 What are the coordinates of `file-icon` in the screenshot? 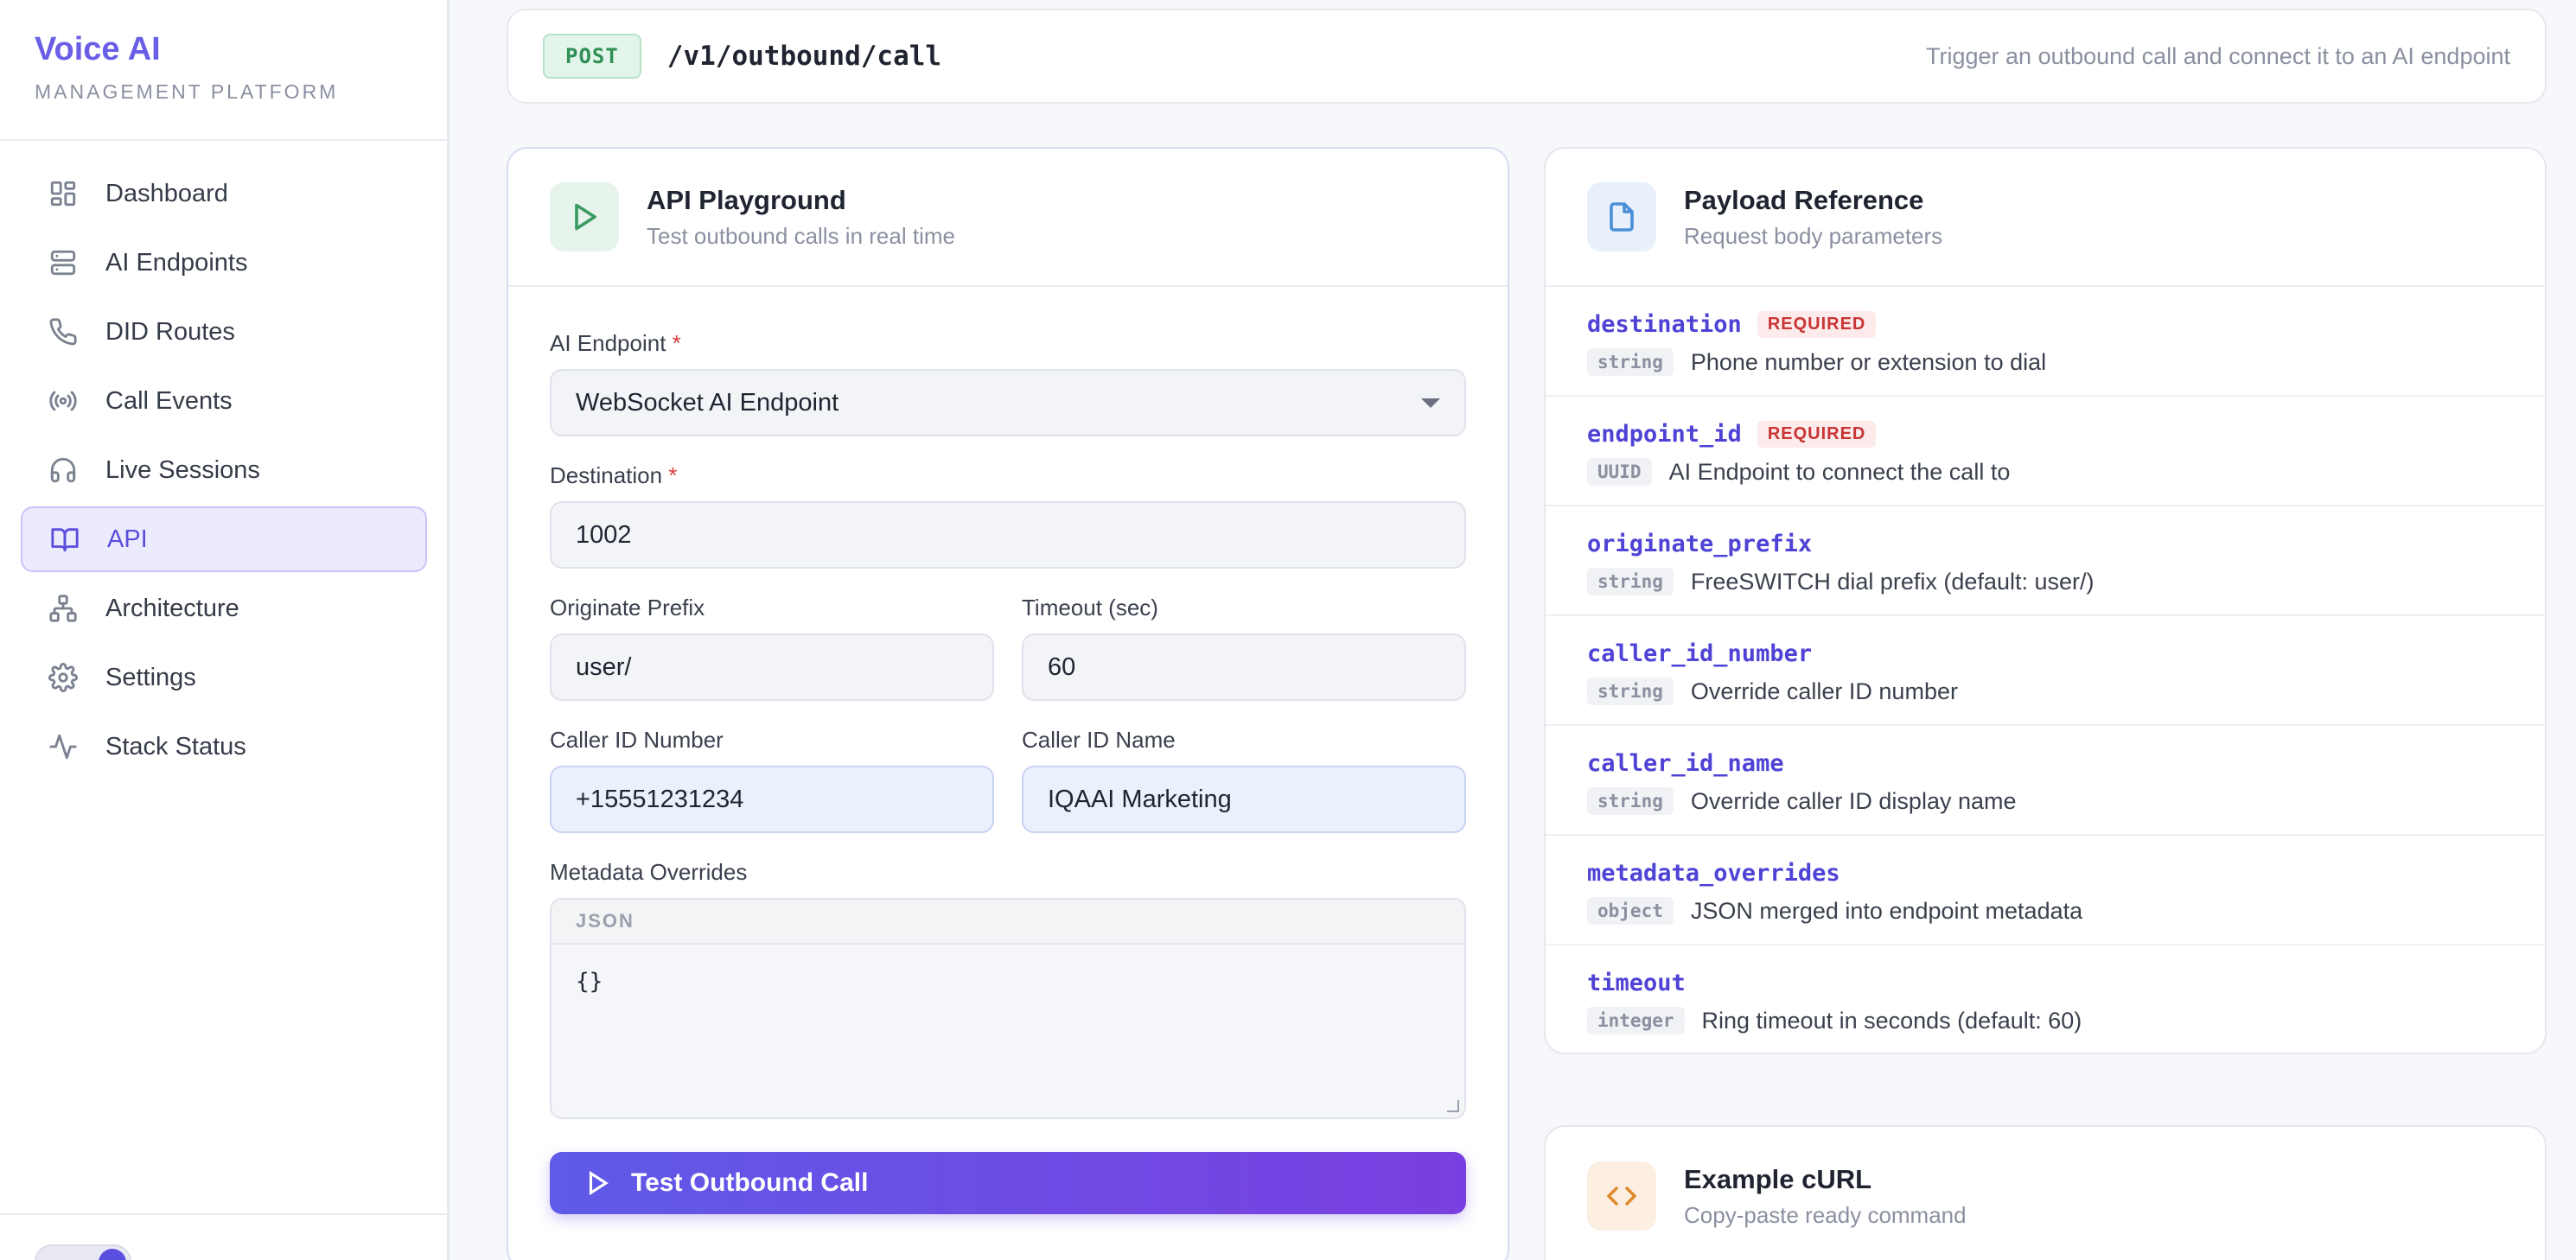 It's located at (1621, 216).